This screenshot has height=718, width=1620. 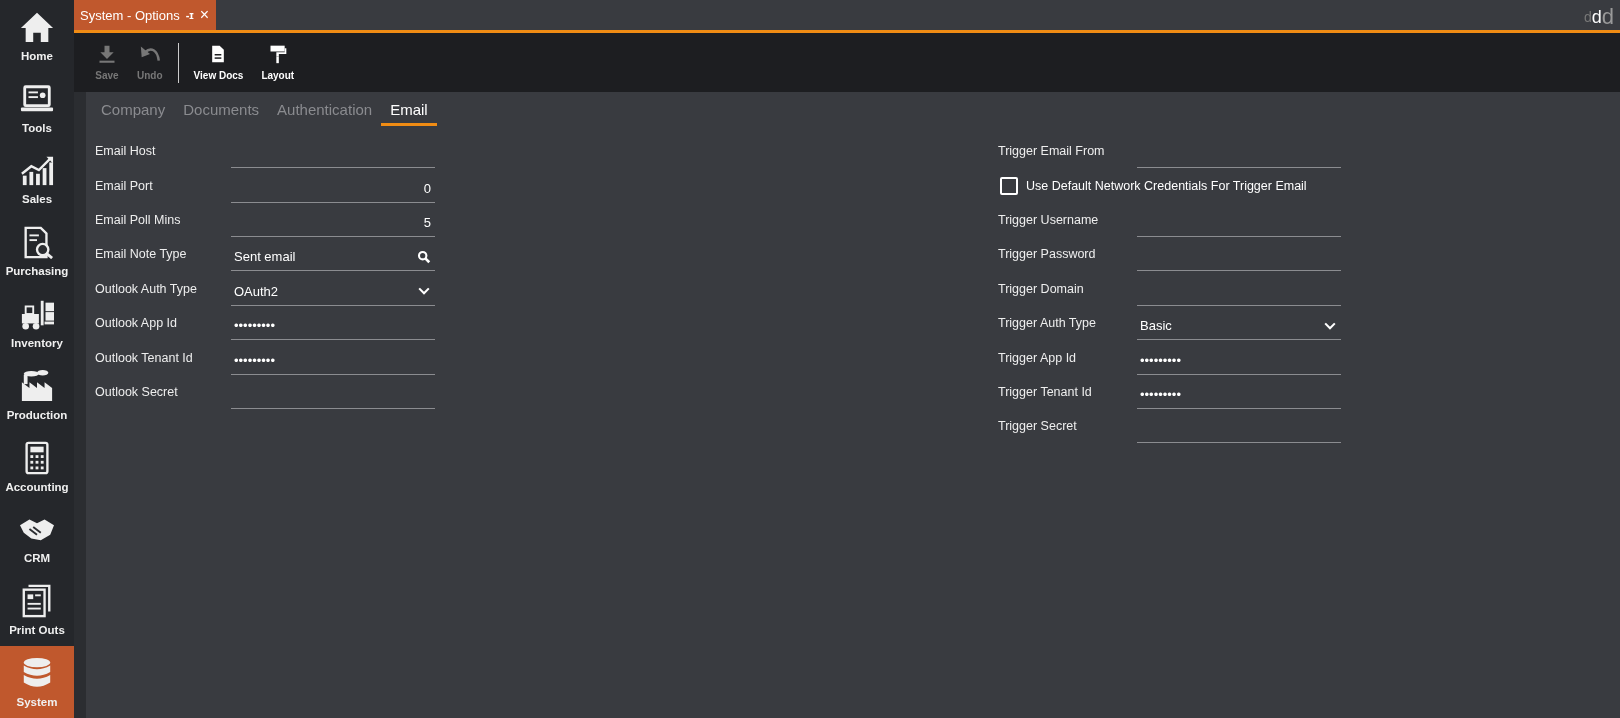 What do you see at coordinates (107, 54) in the screenshot?
I see `download-icon` at bounding box center [107, 54].